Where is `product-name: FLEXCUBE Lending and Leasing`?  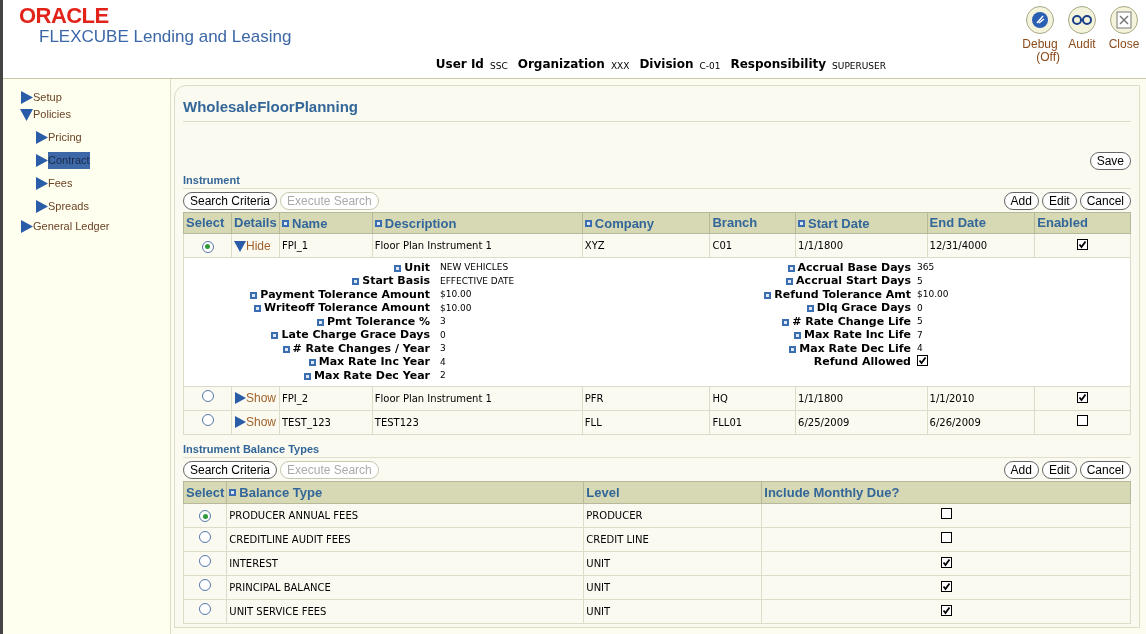
product-name: FLEXCUBE Lending and Leasing is located at coordinates (165, 37).